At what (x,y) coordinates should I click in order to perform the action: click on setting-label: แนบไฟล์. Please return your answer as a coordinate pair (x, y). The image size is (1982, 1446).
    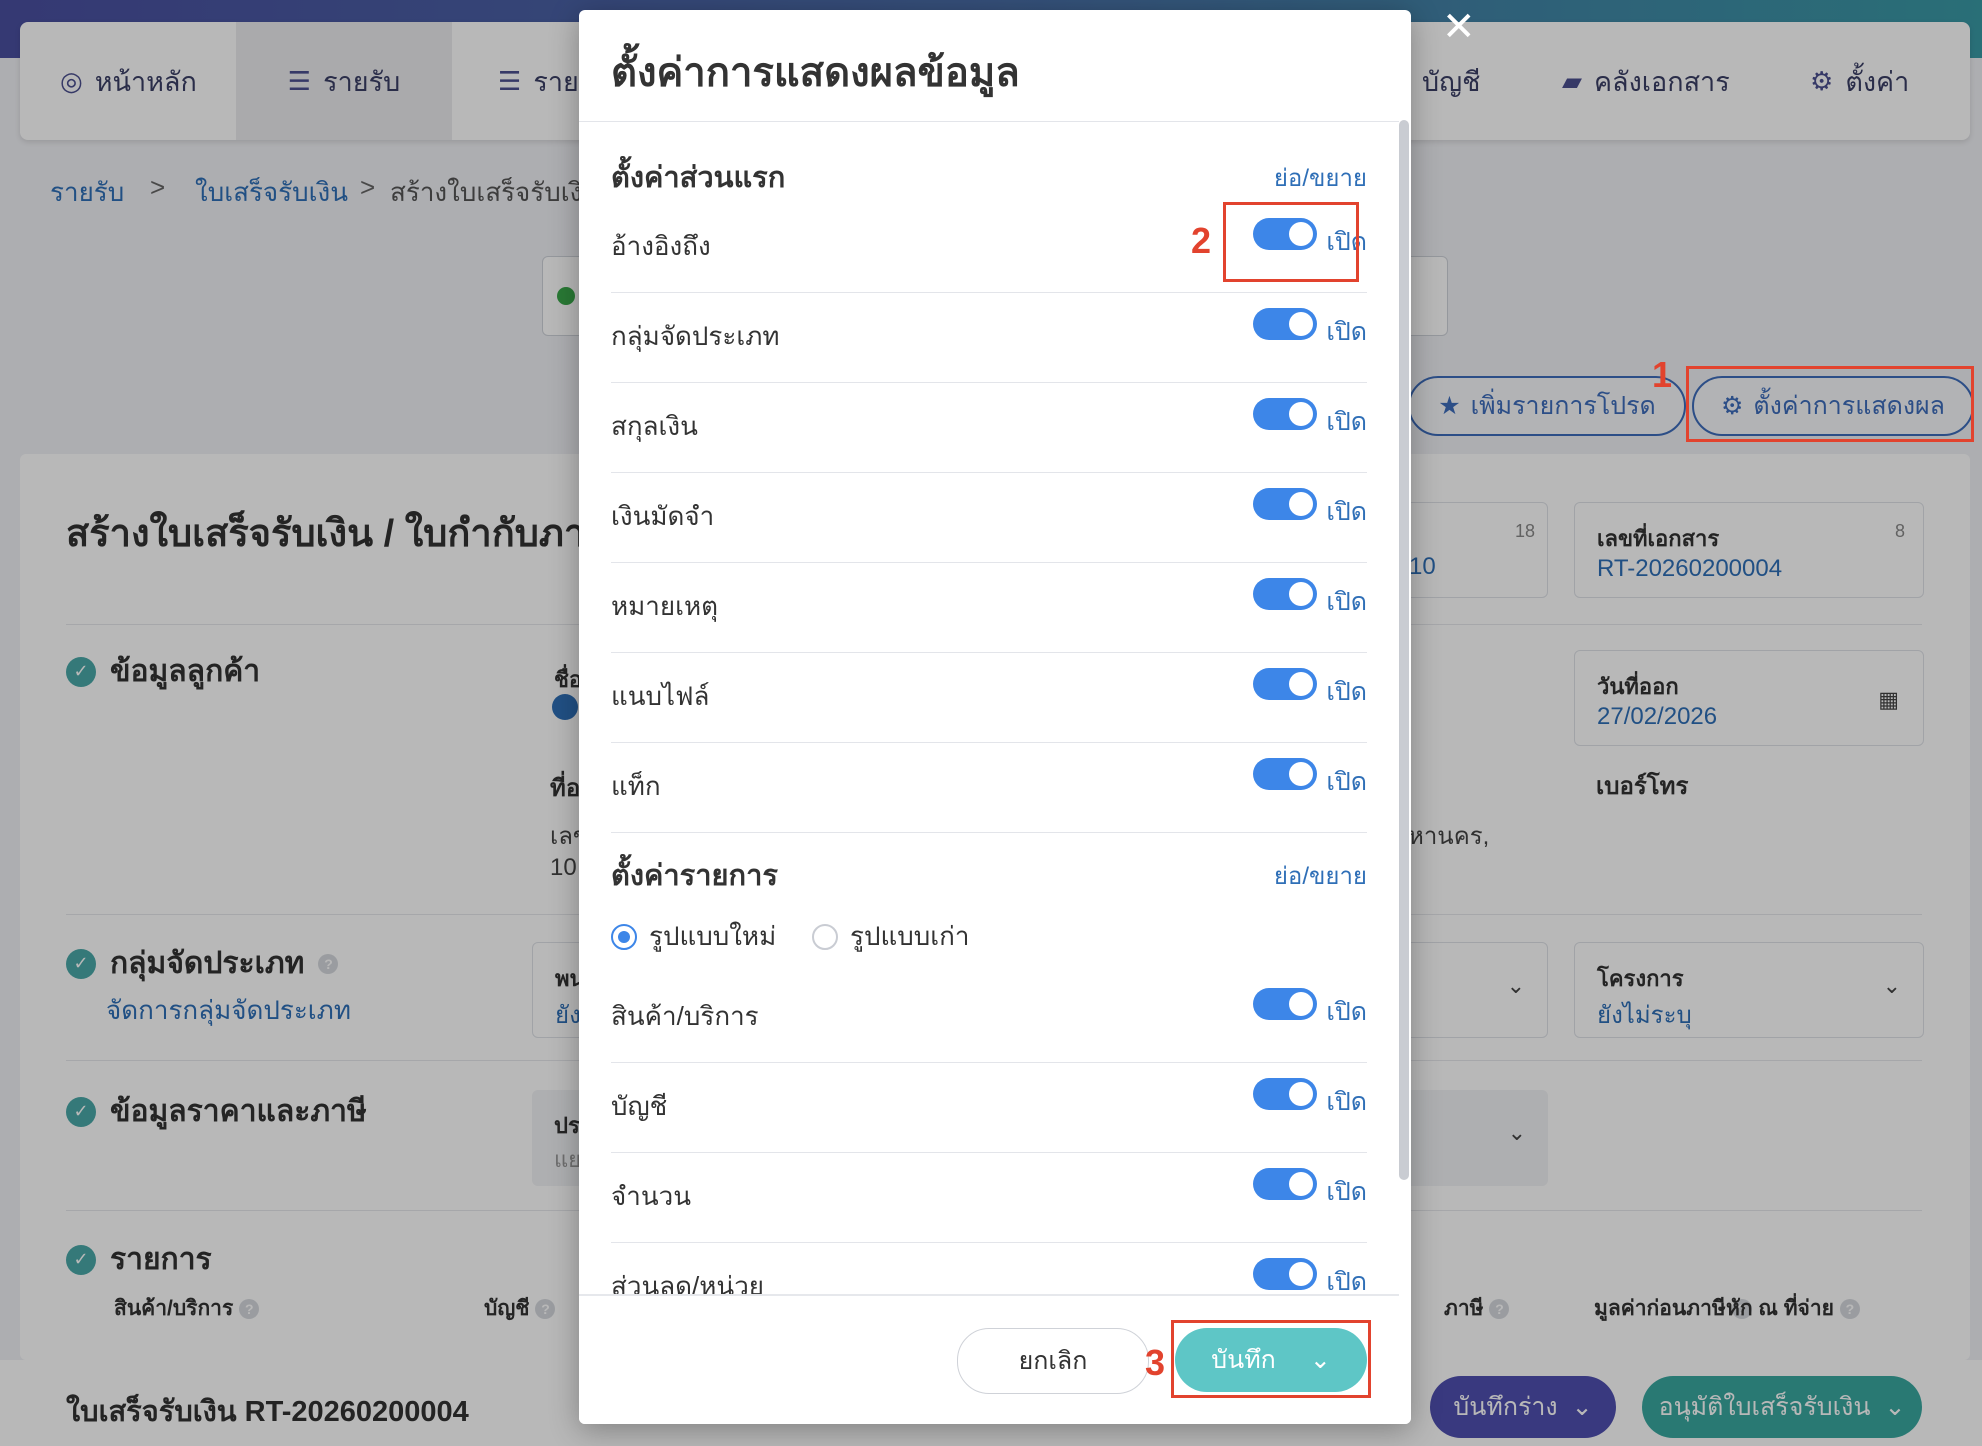
    Looking at the image, I should click on (660, 696).